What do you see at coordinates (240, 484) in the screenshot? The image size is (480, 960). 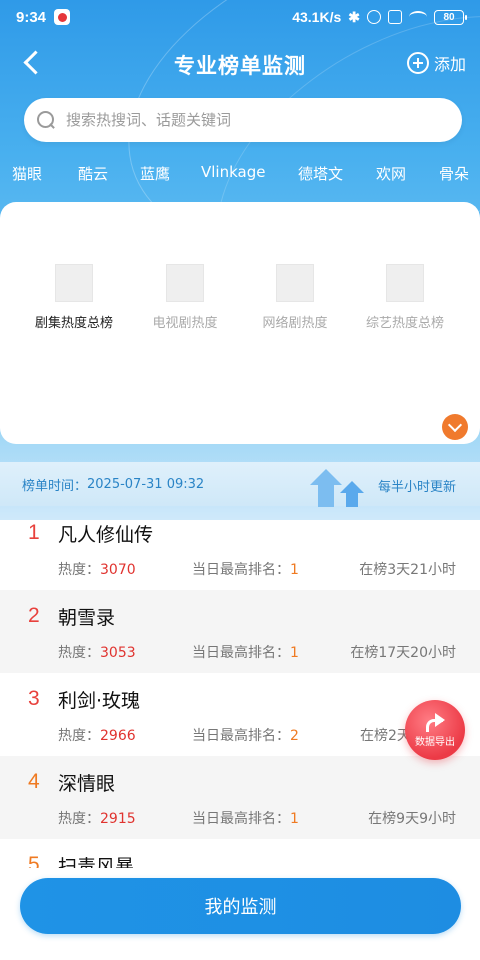 I see `list-time-strip: 榜单时间： 2025-07-31 09:32 每半小时更新` at bounding box center [240, 484].